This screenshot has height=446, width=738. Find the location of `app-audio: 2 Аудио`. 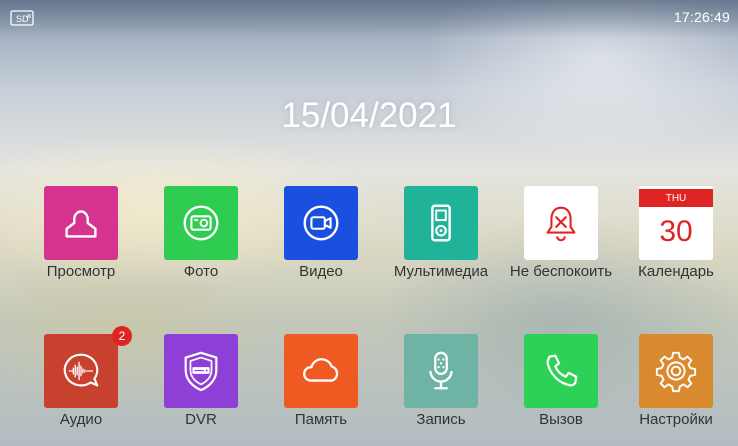

app-audio: 2 Аудио is located at coordinates (81, 385).